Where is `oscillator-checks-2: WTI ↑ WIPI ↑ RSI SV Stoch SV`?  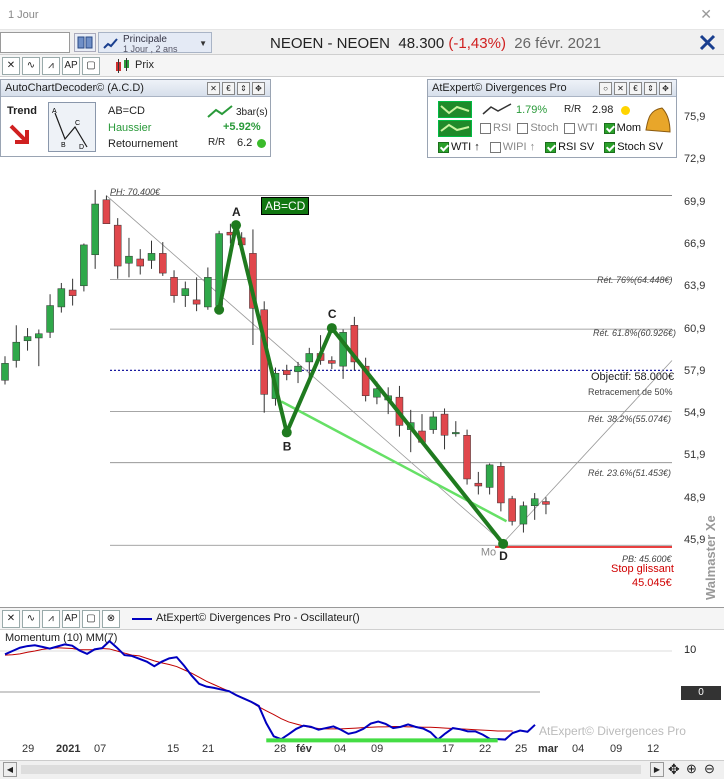
oscillator-checks-2: WTI ↑ WIPI ↑ RSI SV Stoch SV is located at coordinates (555, 147).